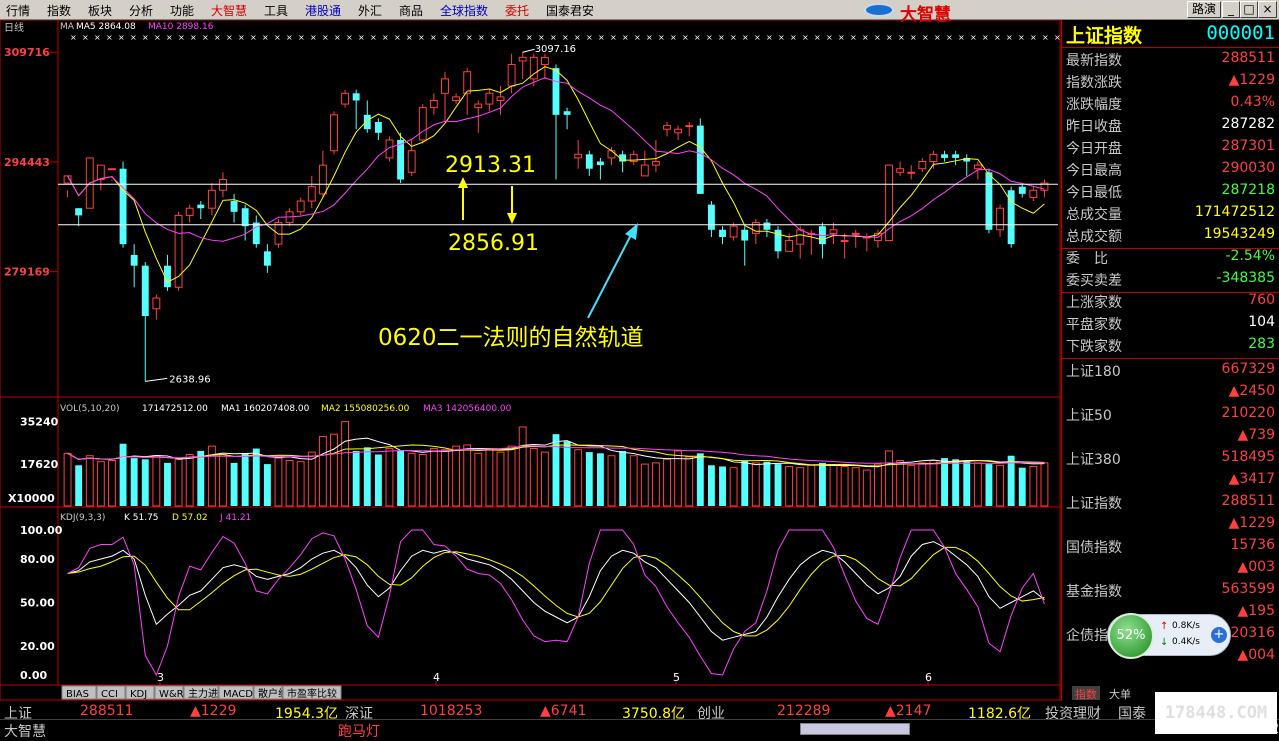  What do you see at coordinates (1094, 171) in the screenshot?
I see `quote-label-5: 今日最高` at bounding box center [1094, 171].